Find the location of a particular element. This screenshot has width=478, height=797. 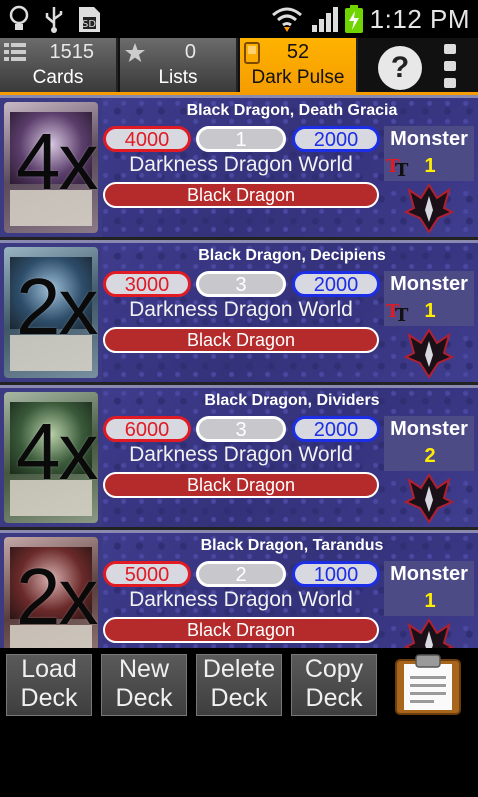

card-name: Black Dragon, Decipiens is located at coordinates (292, 255).